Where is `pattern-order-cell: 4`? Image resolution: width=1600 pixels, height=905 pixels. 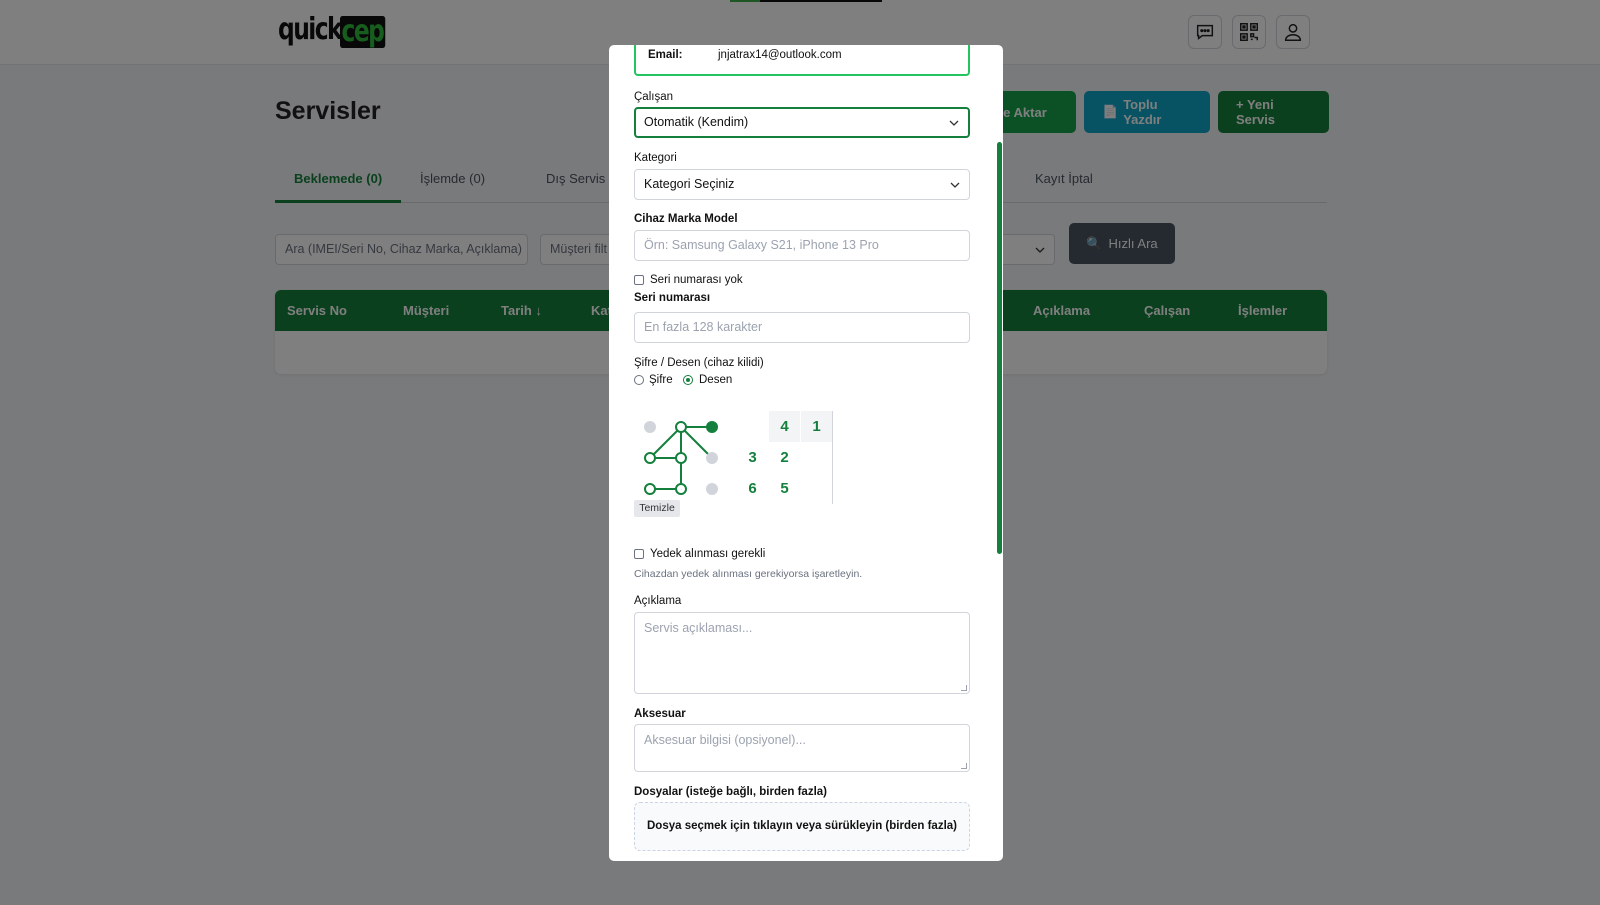 pattern-order-cell: 4 is located at coordinates (784, 426).